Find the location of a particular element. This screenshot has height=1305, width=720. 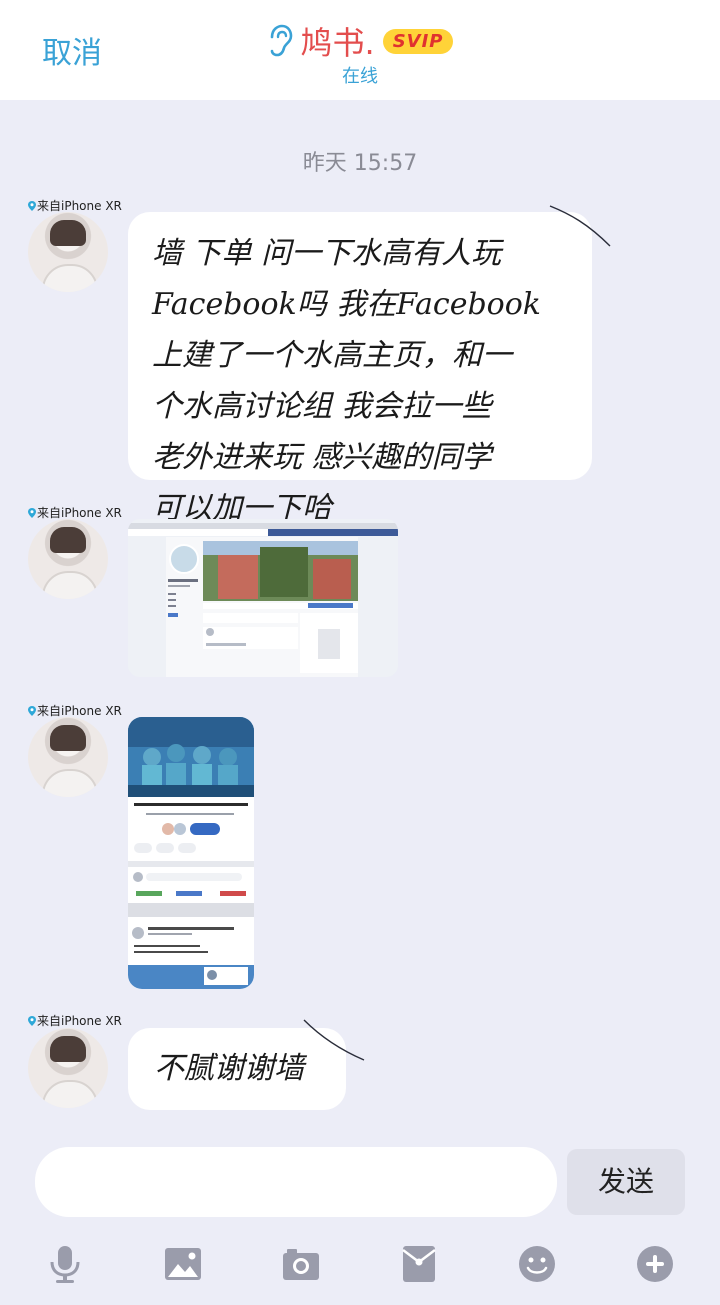

title-row: 鸠书. SVIP is located at coordinates (360, 41).